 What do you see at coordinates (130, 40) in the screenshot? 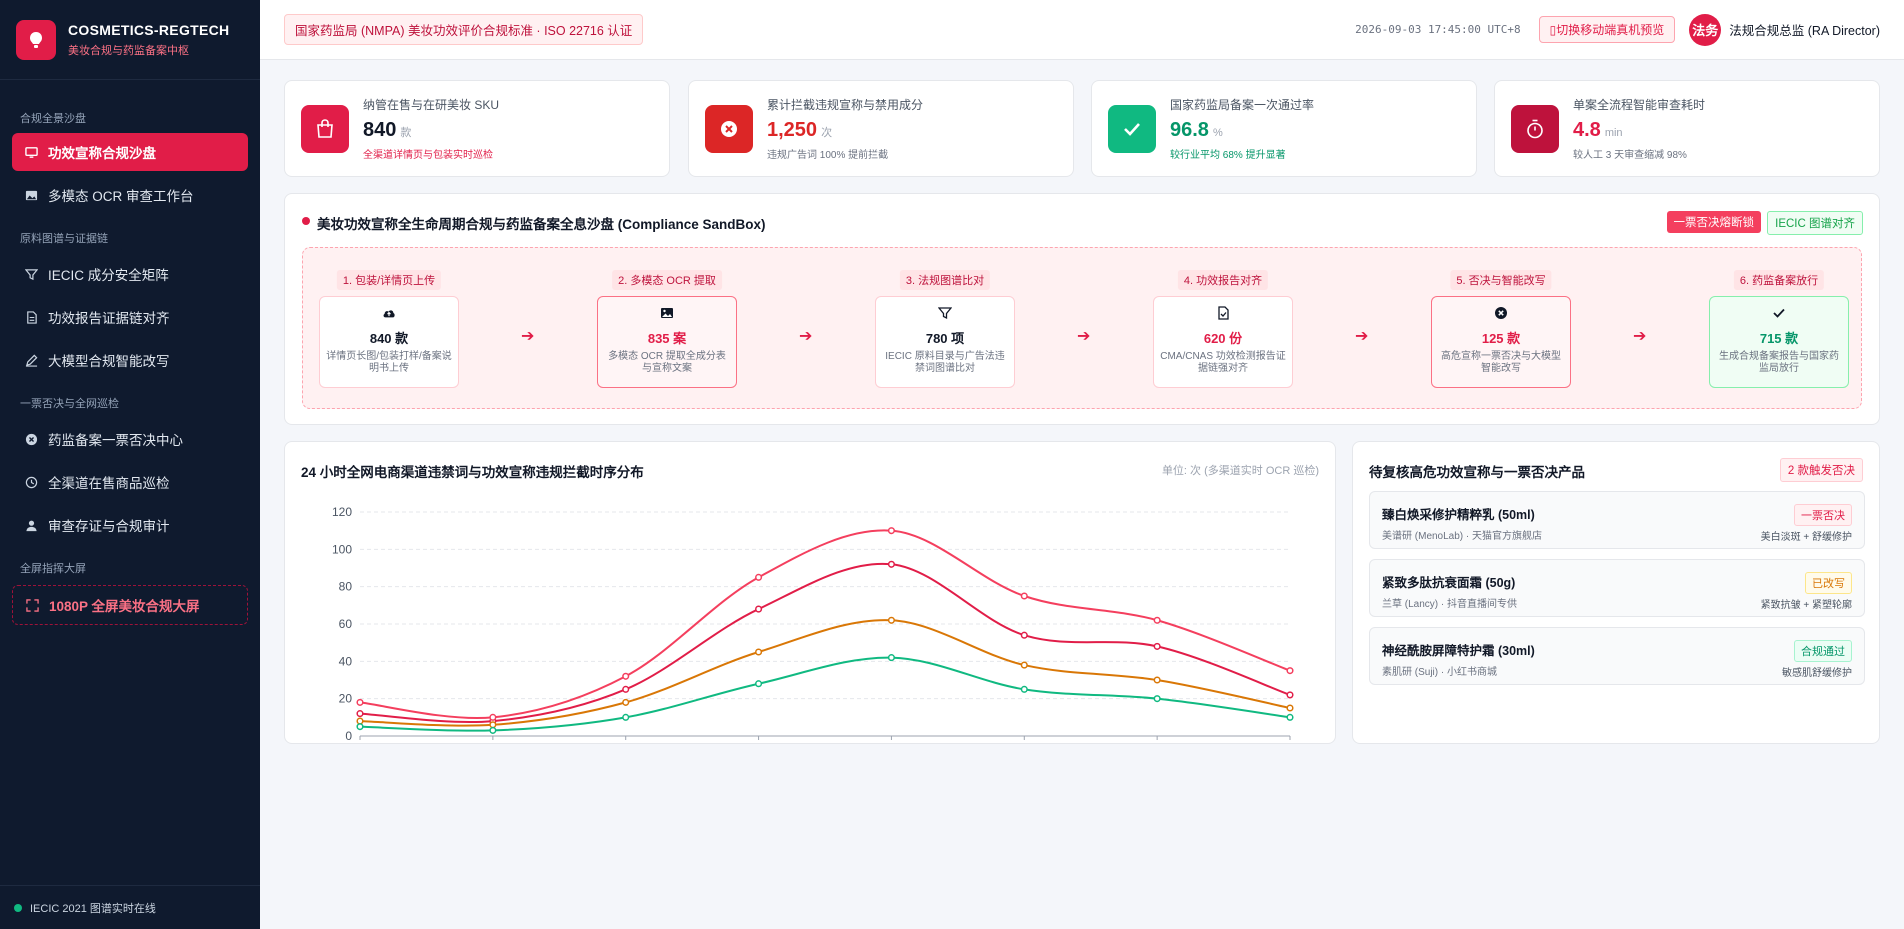
I see `brand: COSMETICS-REGTECH 美妆合规与药监备案中枢` at bounding box center [130, 40].